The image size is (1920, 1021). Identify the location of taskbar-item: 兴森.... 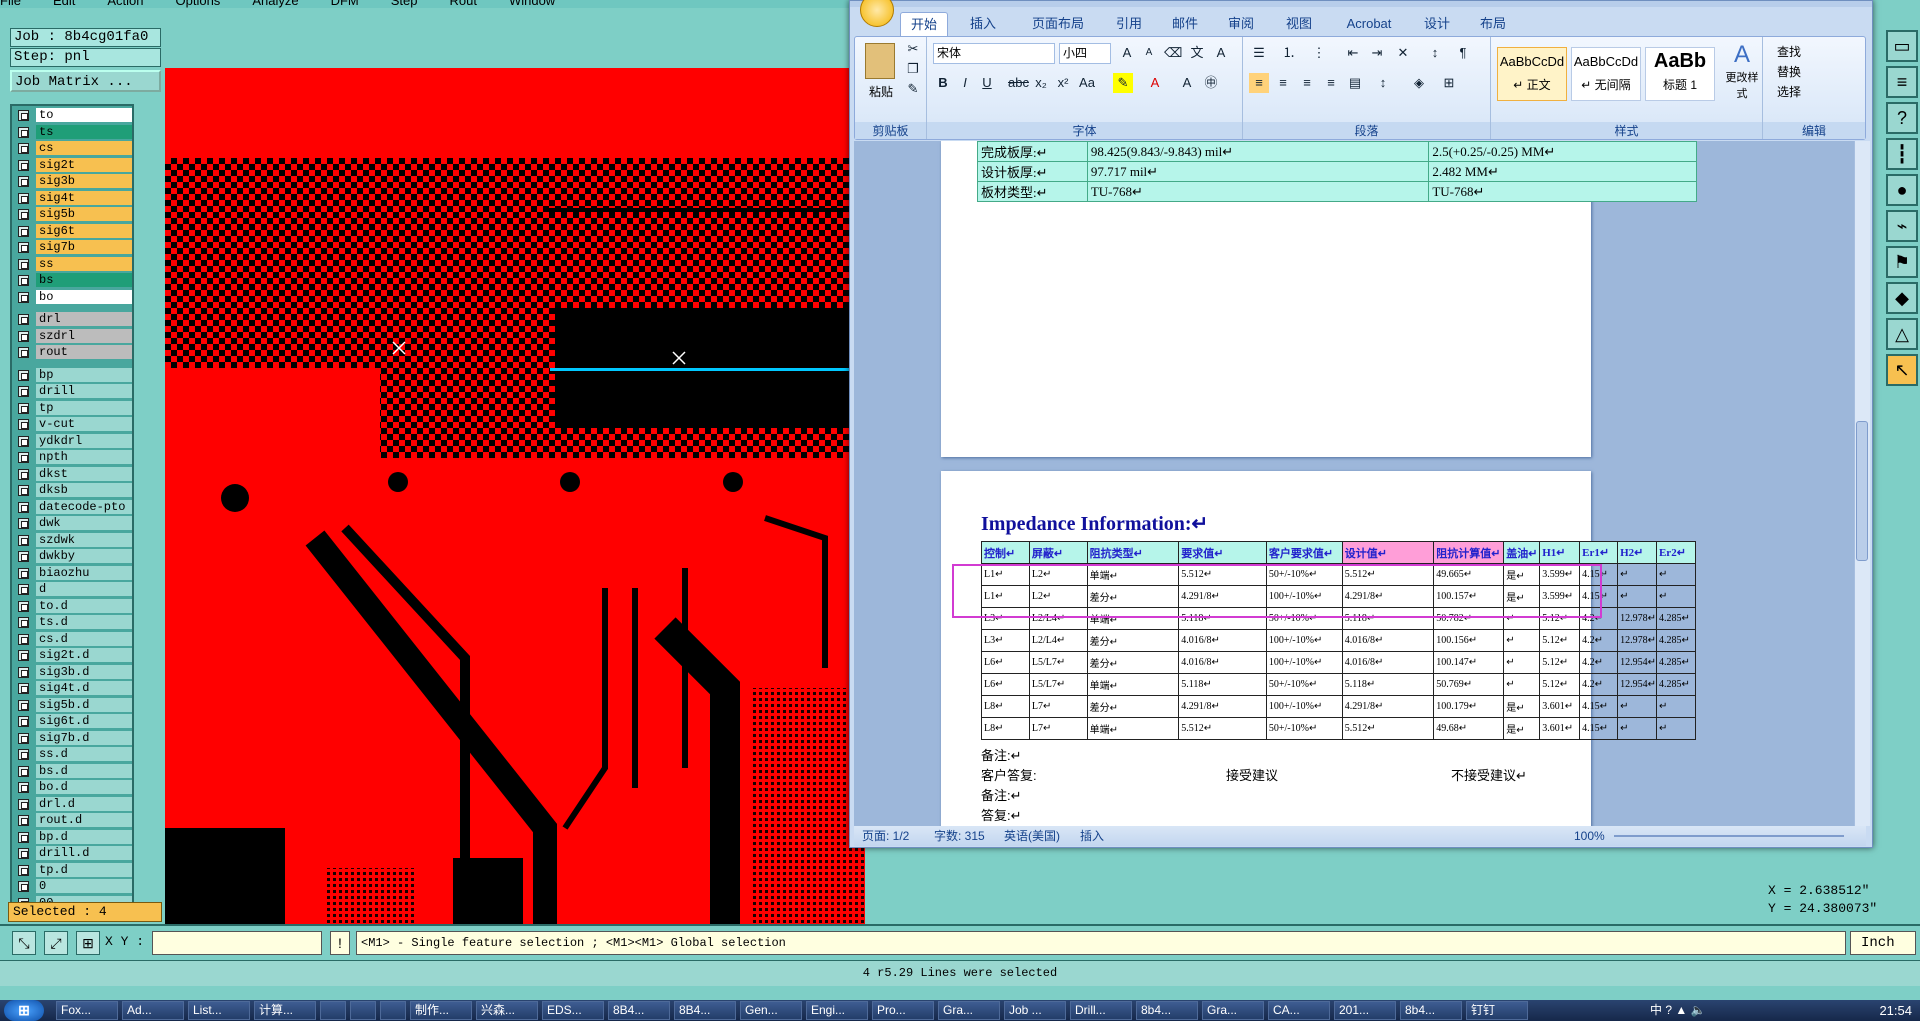
(507, 1010).